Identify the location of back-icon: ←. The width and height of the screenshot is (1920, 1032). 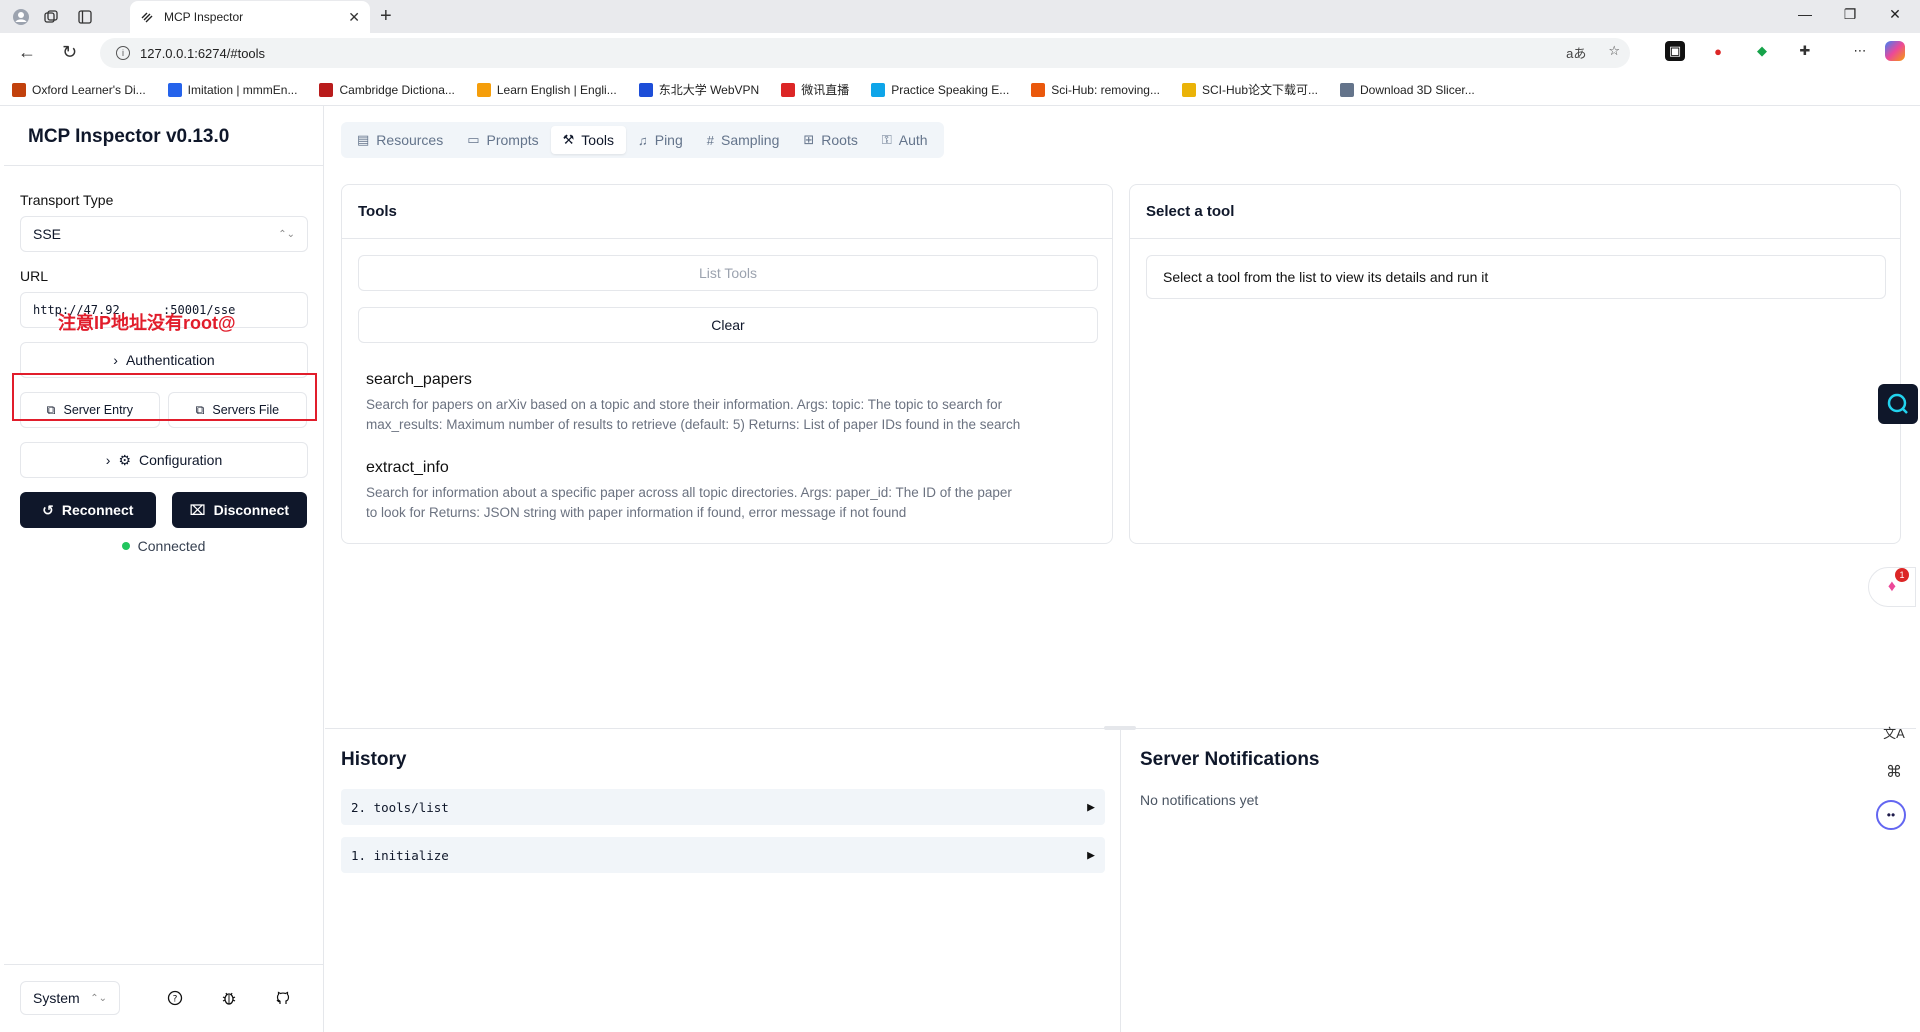
(27, 52).